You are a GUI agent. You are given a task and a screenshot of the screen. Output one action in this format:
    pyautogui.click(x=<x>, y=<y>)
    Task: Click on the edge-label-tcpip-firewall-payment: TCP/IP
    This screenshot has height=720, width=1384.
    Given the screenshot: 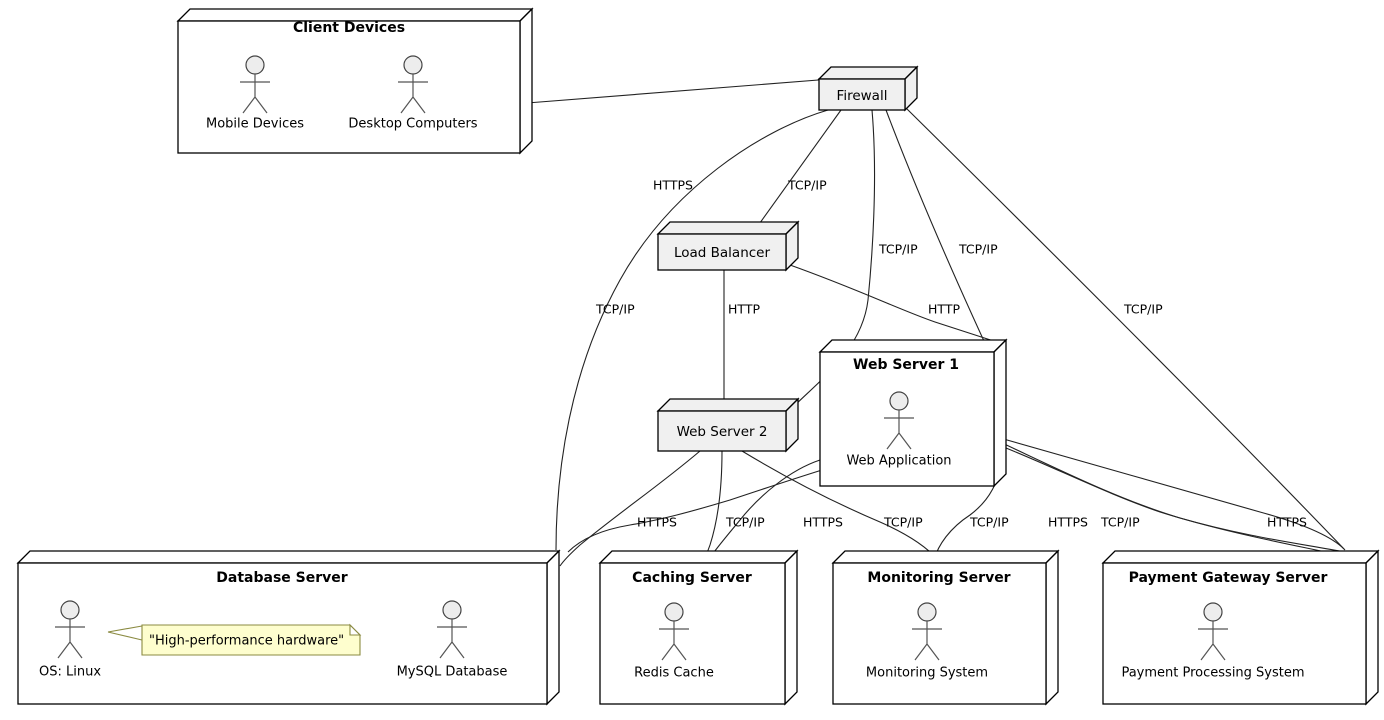 What is the action you would take?
    pyautogui.click(x=1143, y=309)
    